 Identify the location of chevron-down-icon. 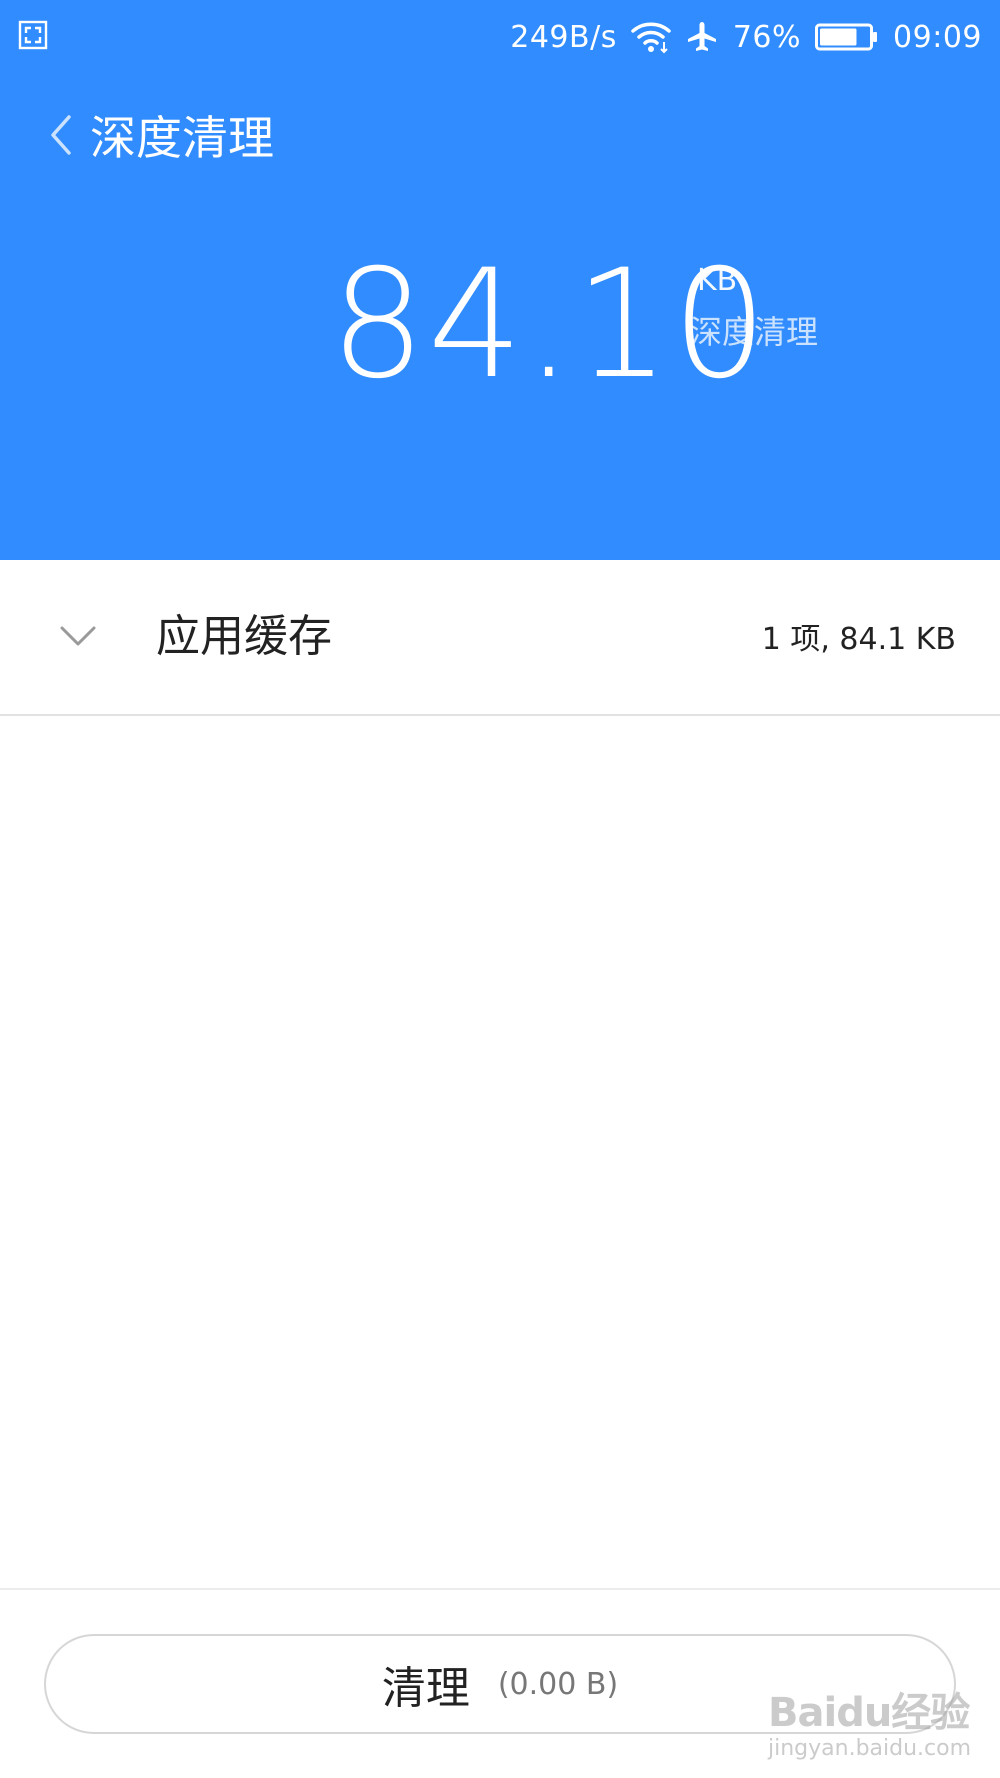
(78, 635).